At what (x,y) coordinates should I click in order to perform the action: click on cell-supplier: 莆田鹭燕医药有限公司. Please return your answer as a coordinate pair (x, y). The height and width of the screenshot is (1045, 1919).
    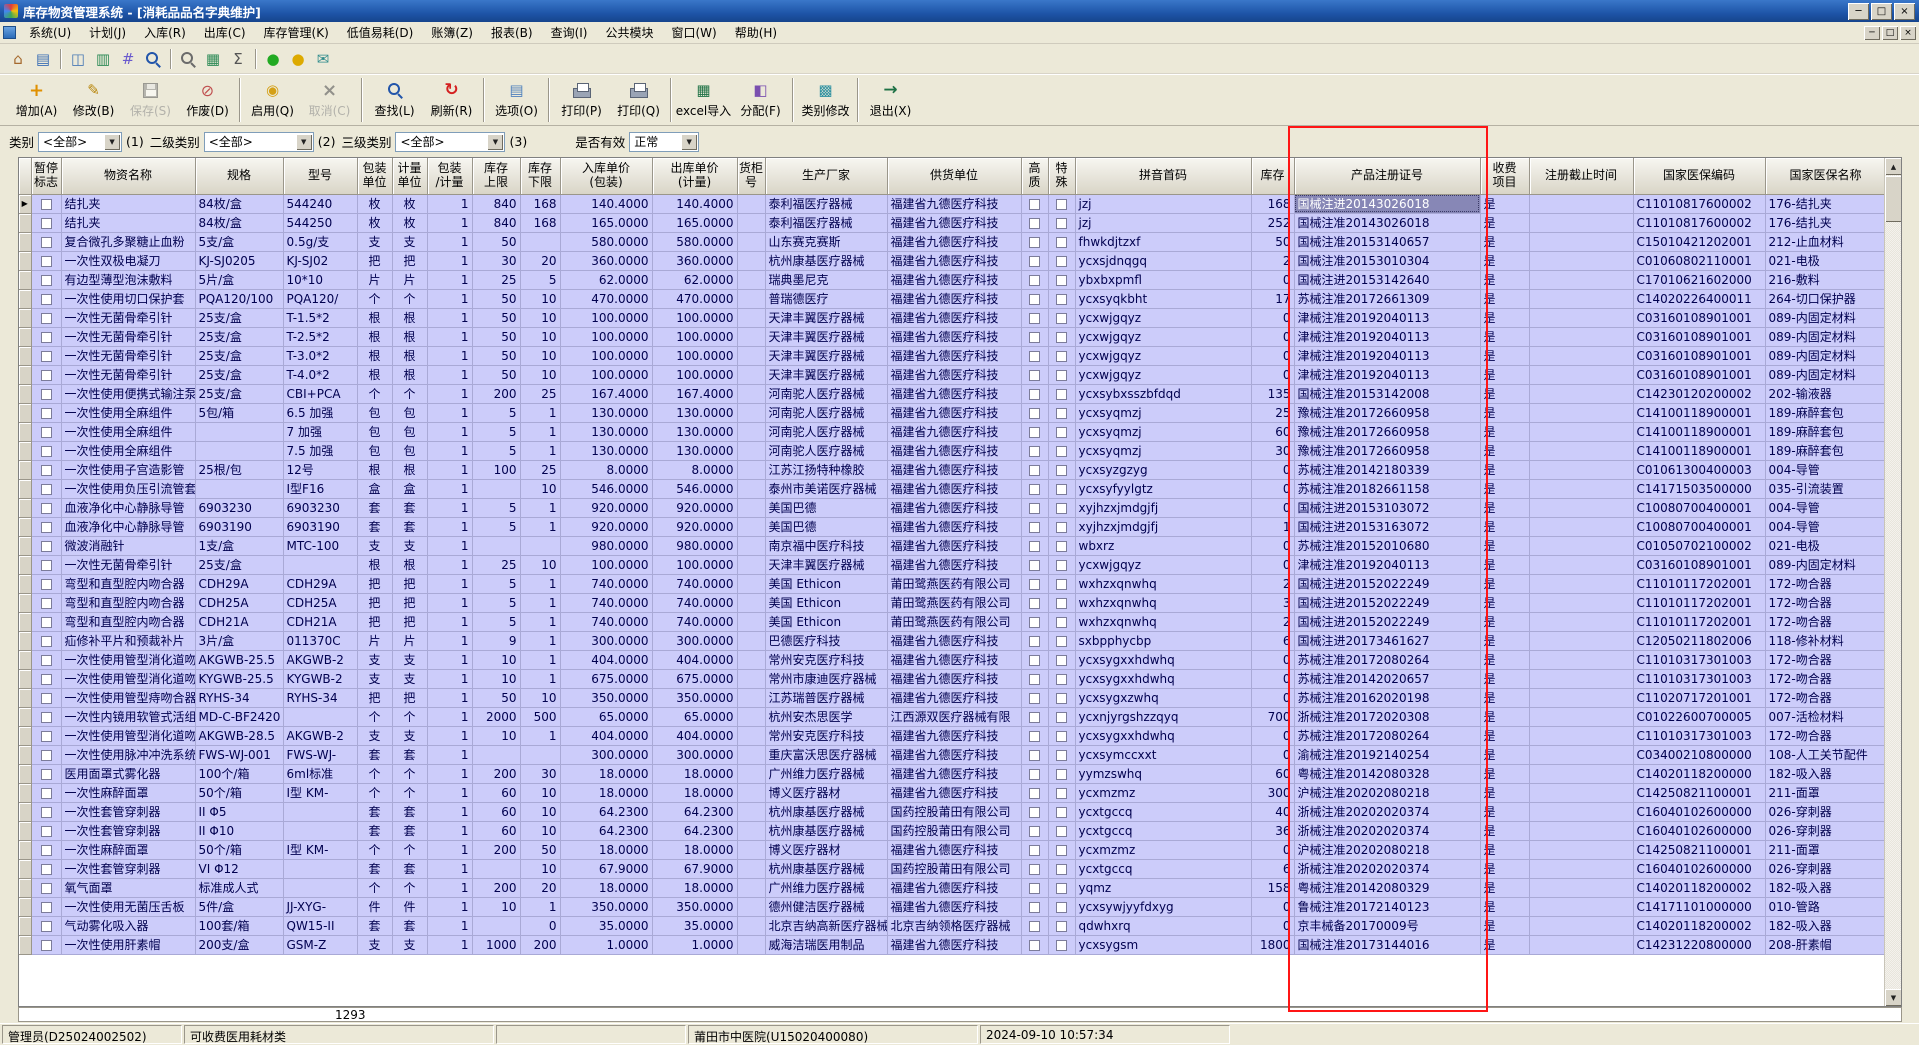
    Looking at the image, I should click on (954, 622).